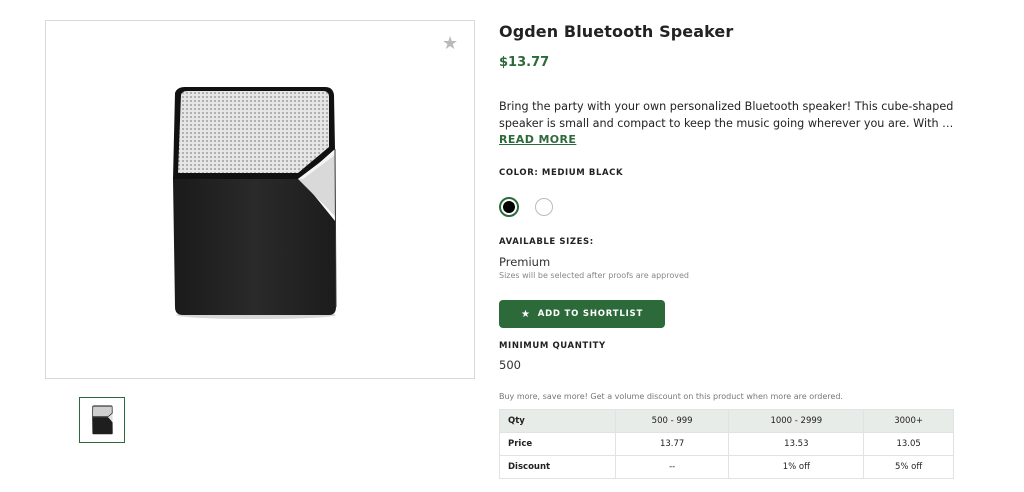 Image resolution: width=1024 pixels, height=492 pixels. What do you see at coordinates (255, 203) in the screenshot?
I see `speaker-product-photo` at bounding box center [255, 203].